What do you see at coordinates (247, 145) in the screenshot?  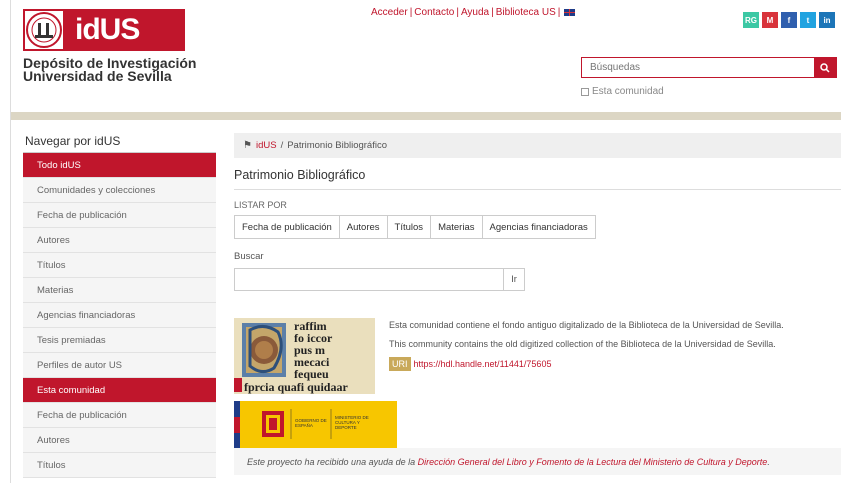 I see `home-icon: ⚑` at bounding box center [247, 145].